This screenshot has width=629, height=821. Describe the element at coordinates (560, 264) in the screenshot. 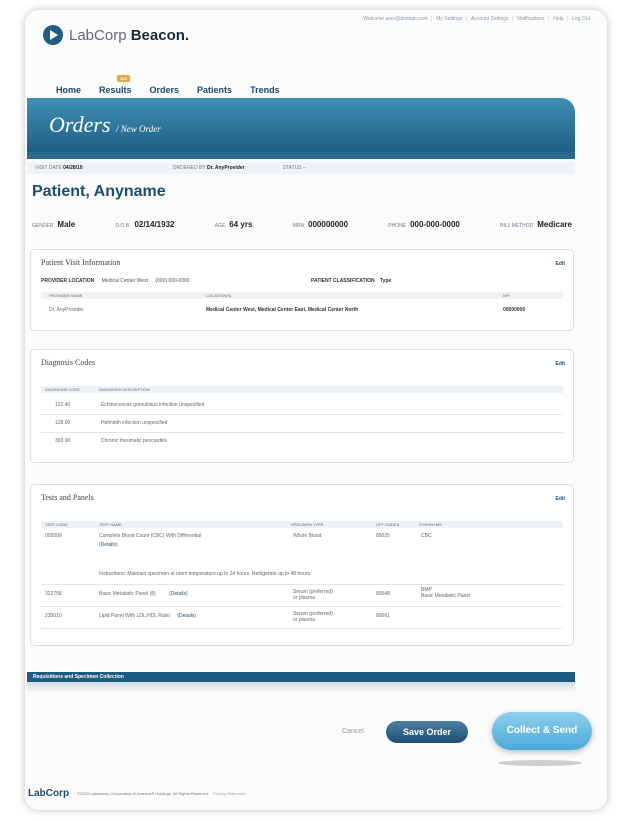

I see `visit-info-edit-link: Edit` at that location.